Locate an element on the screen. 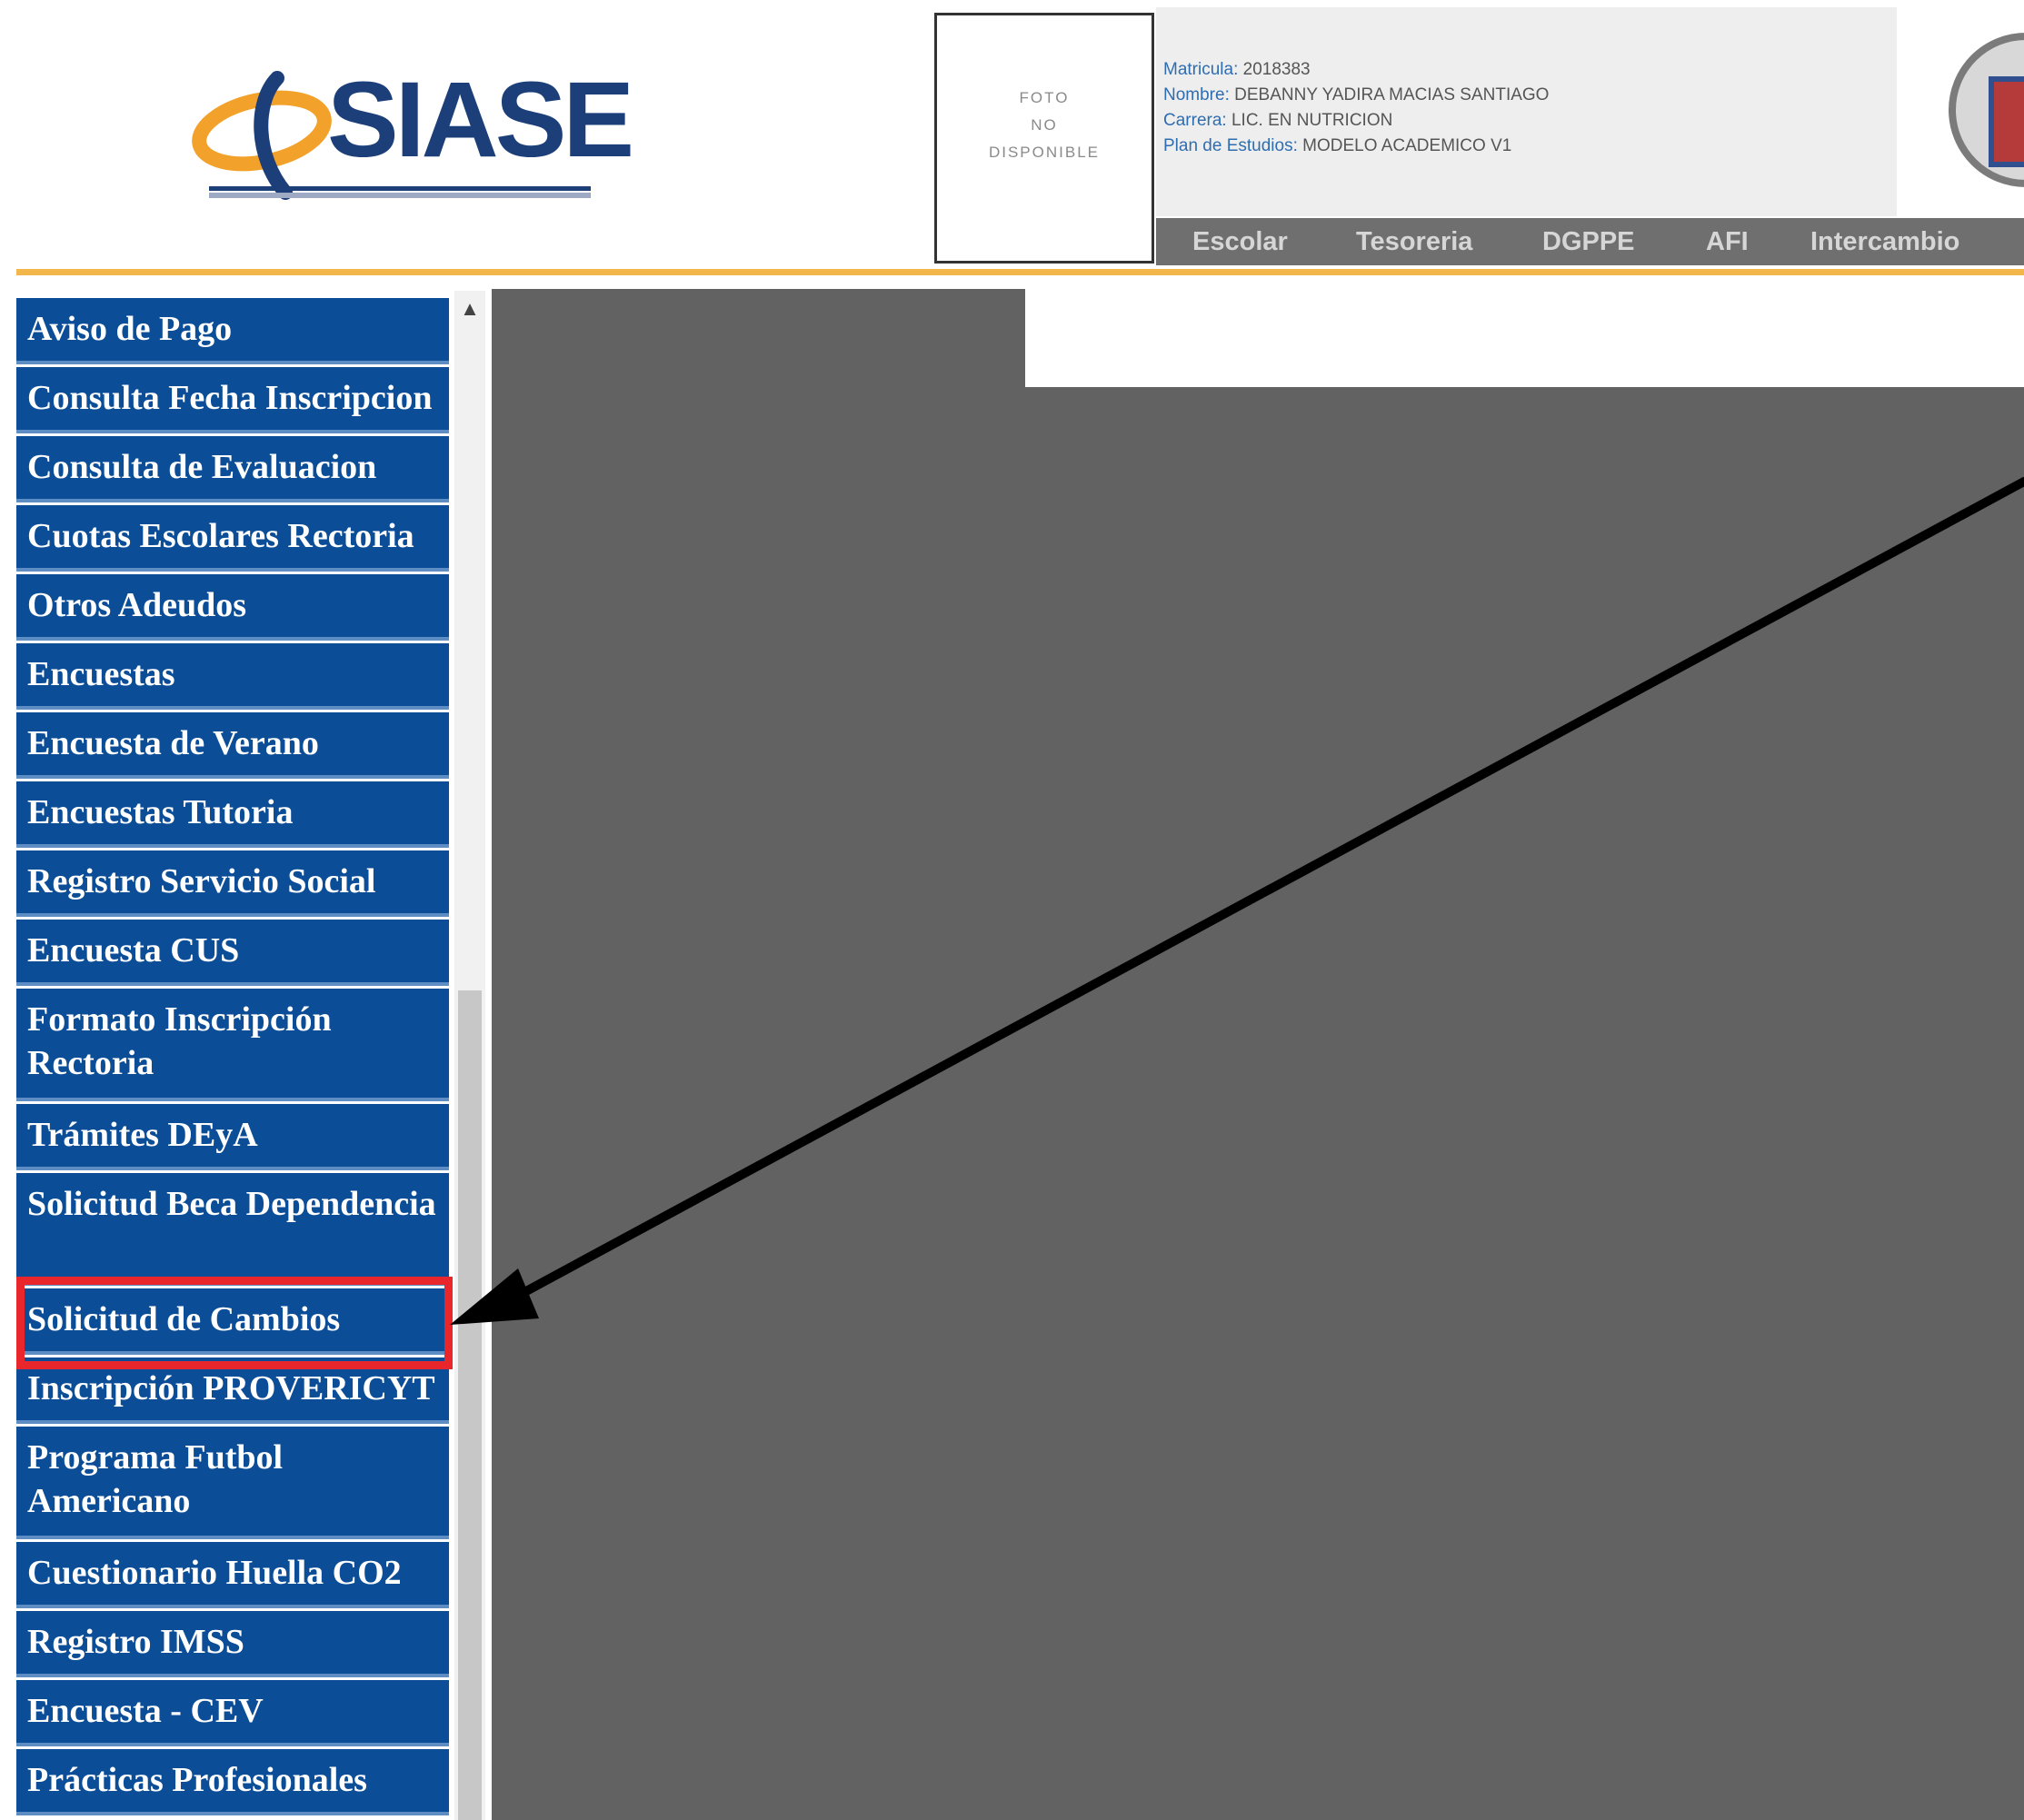 This screenshot has height=1820, width=2024. sidebar-item-consulta-fecha: Consulta Fecha Inscripcion is located at coordinates (232, 400).